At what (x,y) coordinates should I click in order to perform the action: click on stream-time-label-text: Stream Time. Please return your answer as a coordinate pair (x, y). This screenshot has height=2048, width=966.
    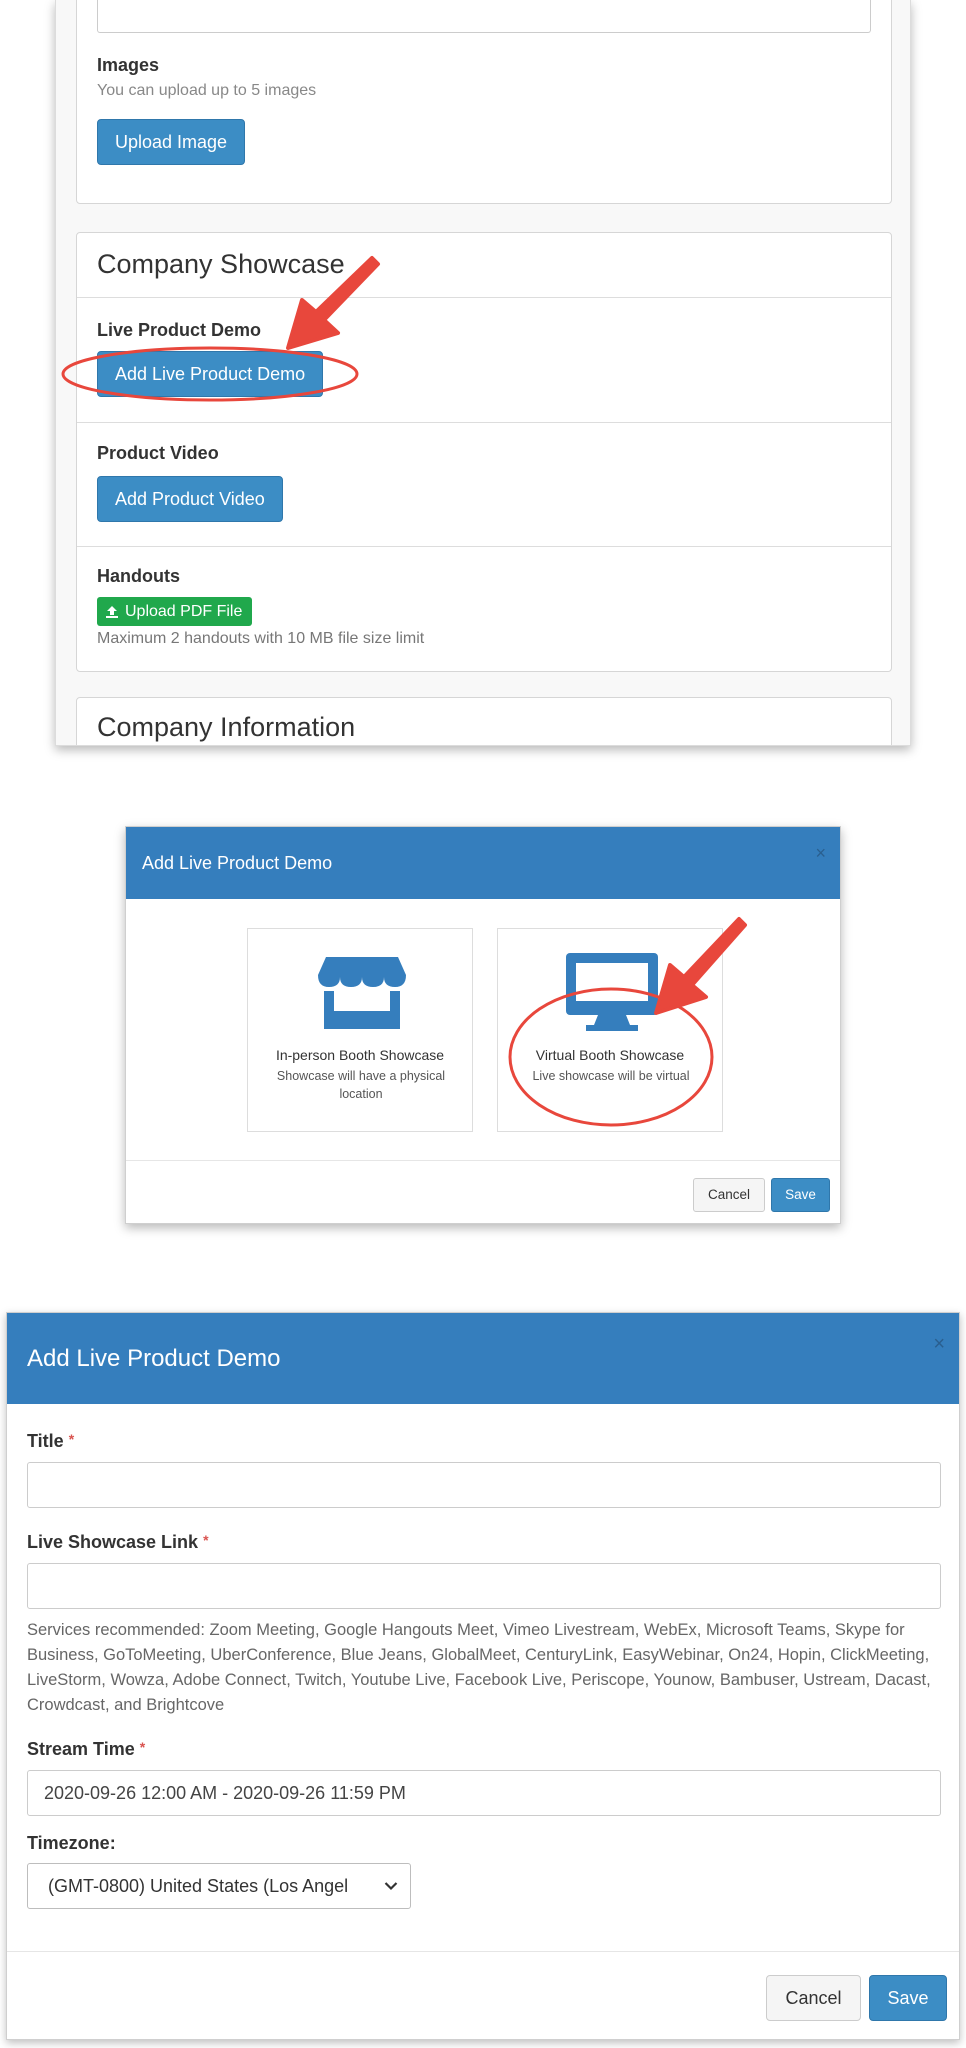
    Looking at the image, I should click on (81, 1749).